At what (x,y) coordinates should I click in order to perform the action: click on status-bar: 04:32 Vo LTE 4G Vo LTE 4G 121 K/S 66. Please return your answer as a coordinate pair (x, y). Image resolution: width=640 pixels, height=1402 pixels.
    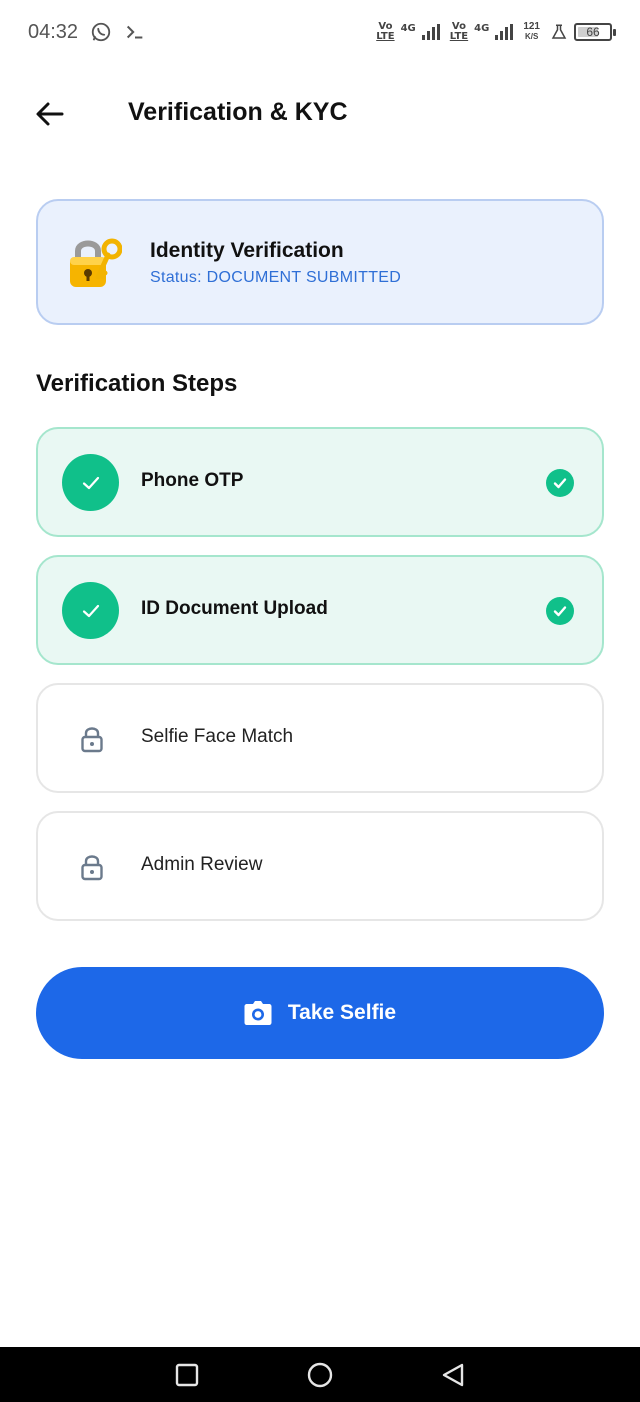
    Looking at the image, I should click on (320, 32).